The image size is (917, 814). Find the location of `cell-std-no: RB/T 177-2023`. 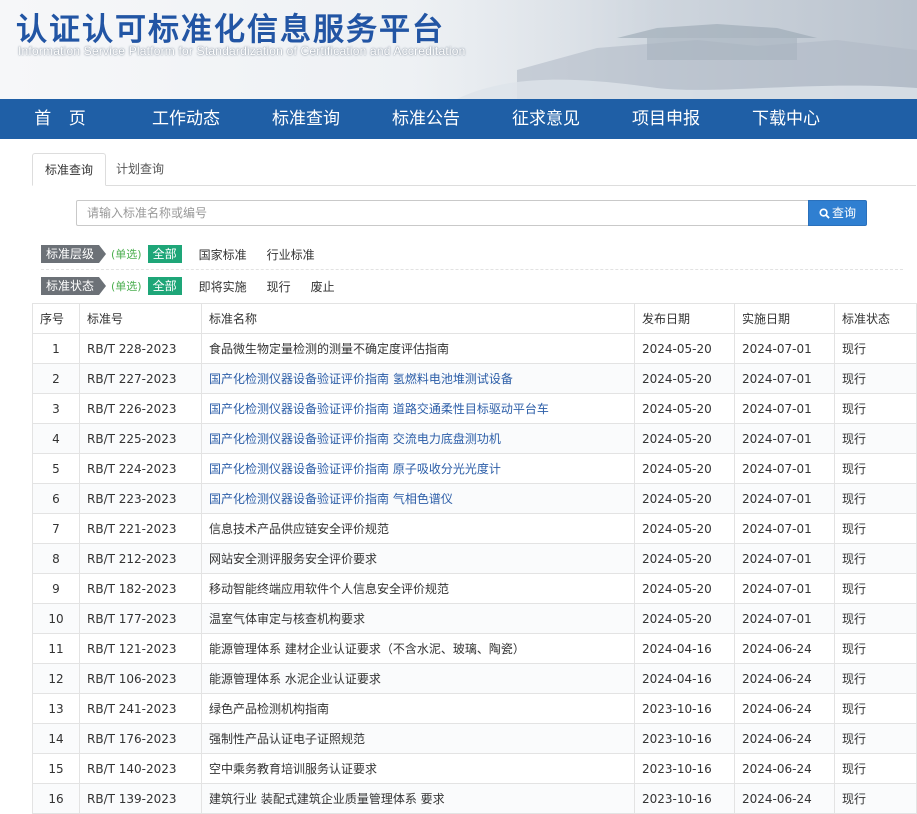

cell-std-no: RB/T 177-2023 is located at coordinates (140, 618).